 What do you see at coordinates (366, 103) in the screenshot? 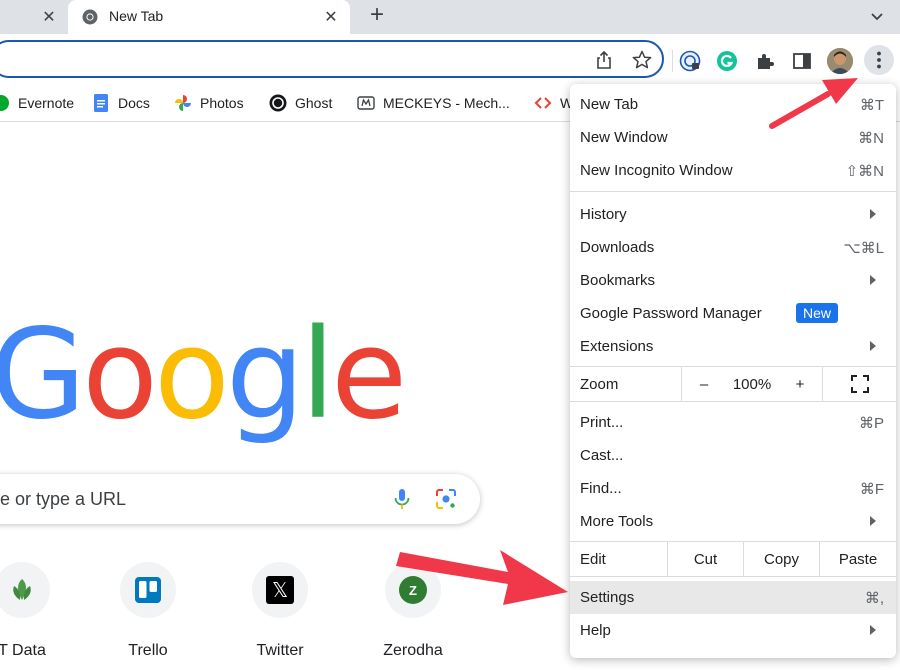
I see `meckeys-icon` at bounding box center [366, 103].